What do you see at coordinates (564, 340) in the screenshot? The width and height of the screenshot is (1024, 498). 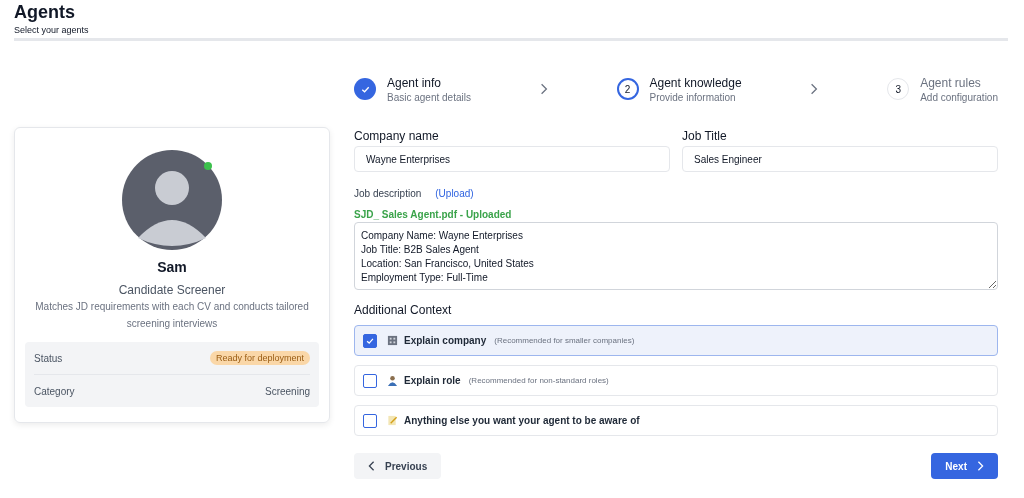 I see `option-hint: (Recommended for smaller companies)` at bounding box center [564, 340].